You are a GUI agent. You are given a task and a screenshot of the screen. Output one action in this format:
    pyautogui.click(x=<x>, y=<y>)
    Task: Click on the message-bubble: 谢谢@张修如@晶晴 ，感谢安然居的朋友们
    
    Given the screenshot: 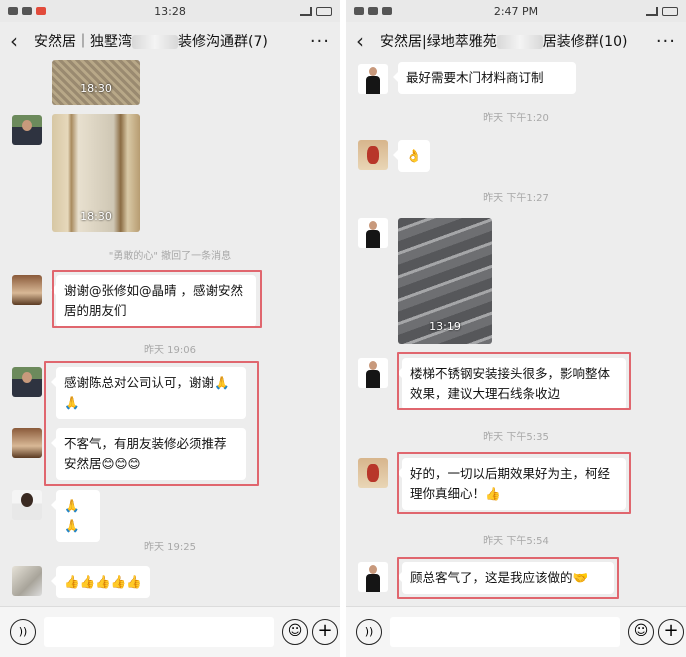 What is the action you would take?
    pyautogui.click(x=153, y=301)
    